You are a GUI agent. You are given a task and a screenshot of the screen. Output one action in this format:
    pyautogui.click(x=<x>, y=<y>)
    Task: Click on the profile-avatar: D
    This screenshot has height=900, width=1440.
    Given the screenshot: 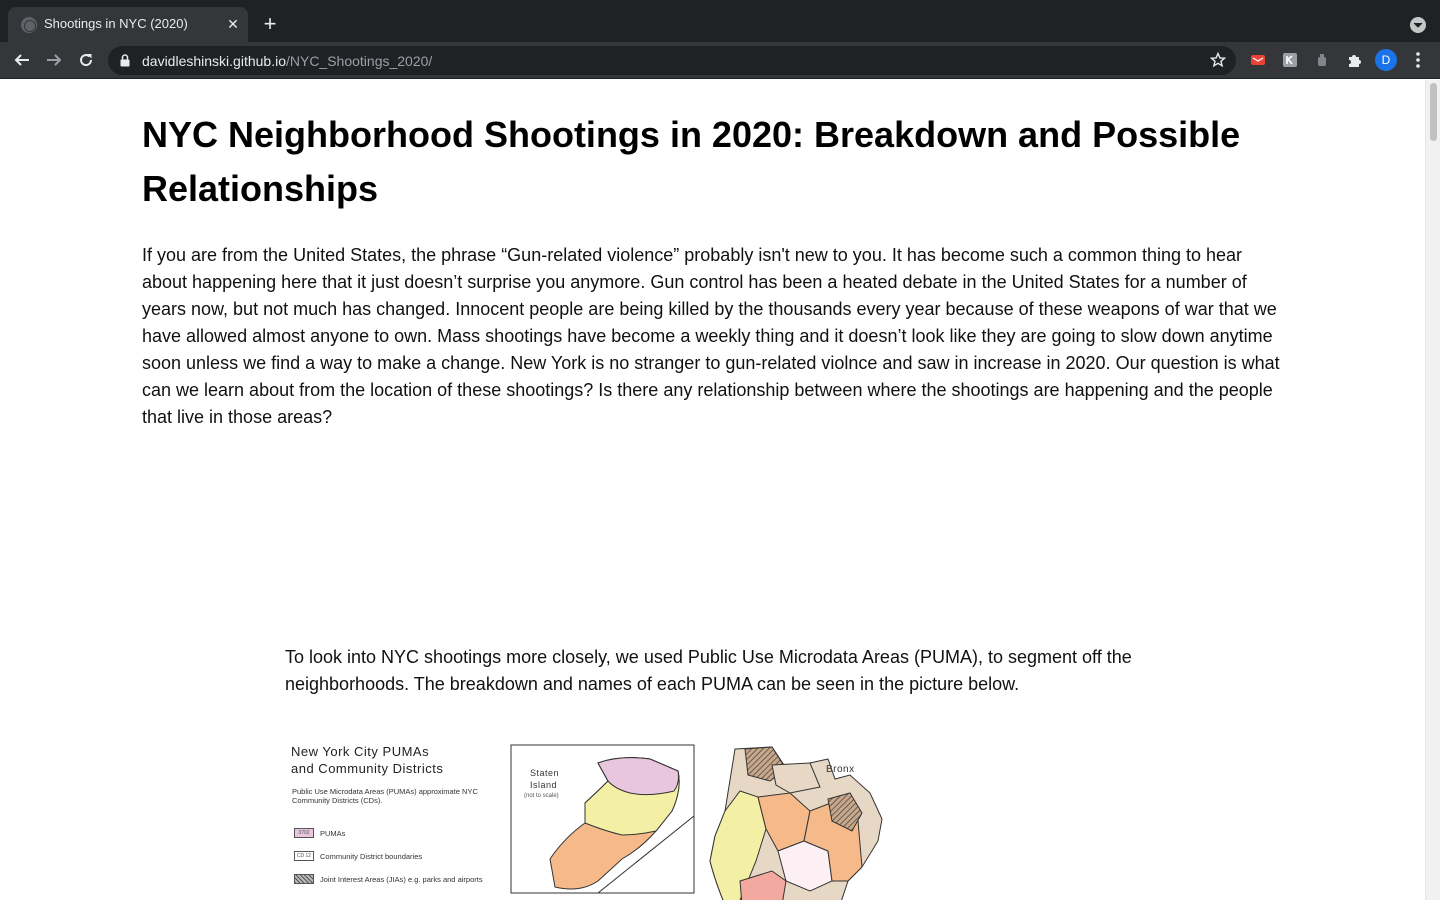 What is the action you would take?
    pyautogui.click(x=1386, y=60)
    